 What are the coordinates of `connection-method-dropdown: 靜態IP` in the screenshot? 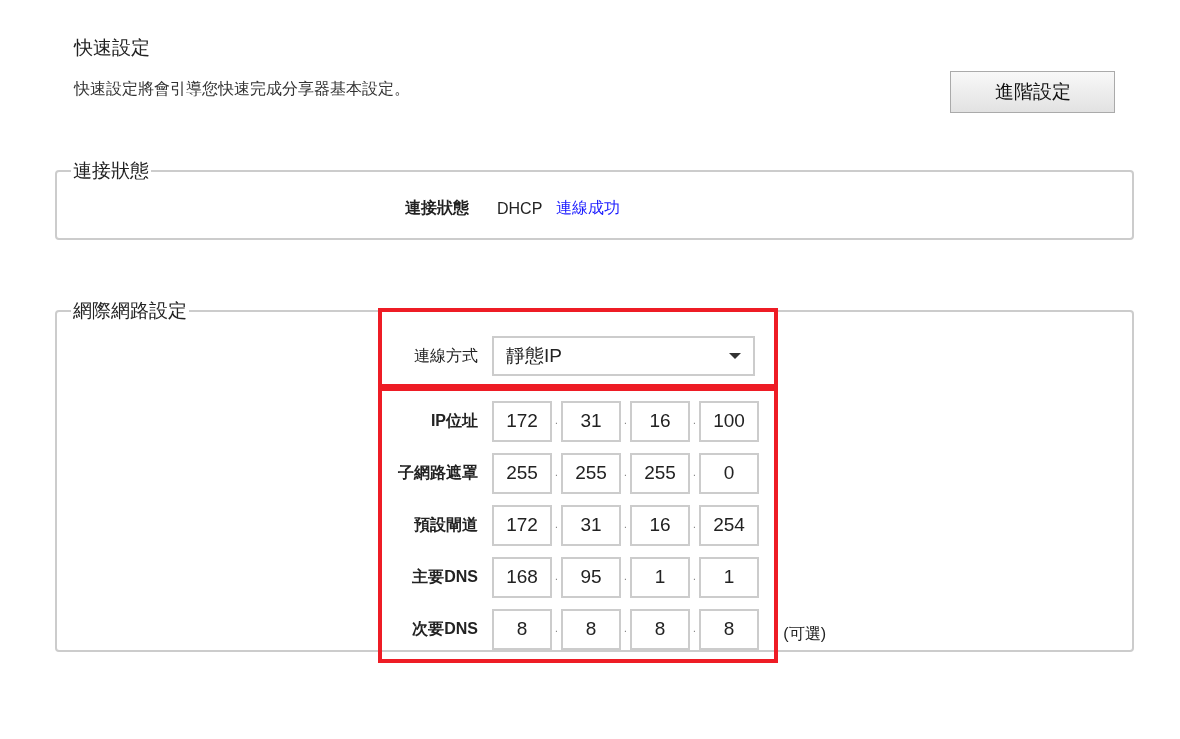 It's located at (623, 356).